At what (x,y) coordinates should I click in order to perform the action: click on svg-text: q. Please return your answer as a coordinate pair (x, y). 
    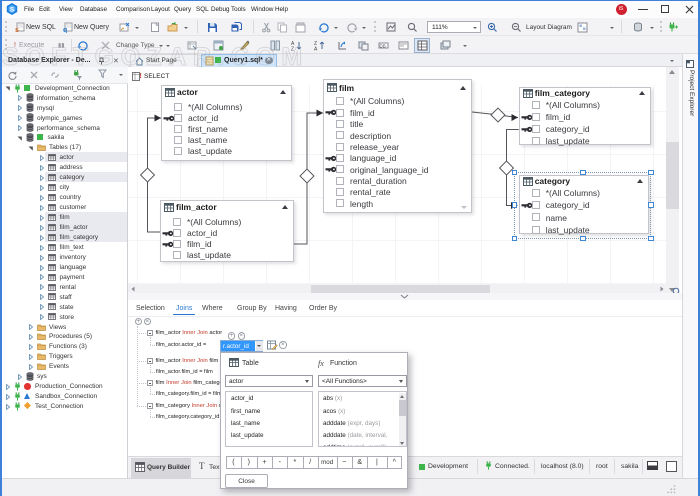
    Looking at the image, I should click on (65, 30).